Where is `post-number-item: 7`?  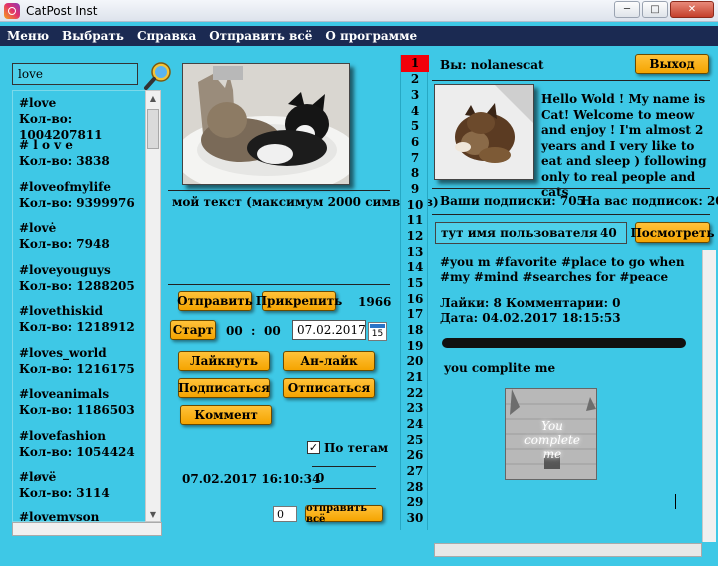 post-number-item: 7 is located at coordinates (415, 158).